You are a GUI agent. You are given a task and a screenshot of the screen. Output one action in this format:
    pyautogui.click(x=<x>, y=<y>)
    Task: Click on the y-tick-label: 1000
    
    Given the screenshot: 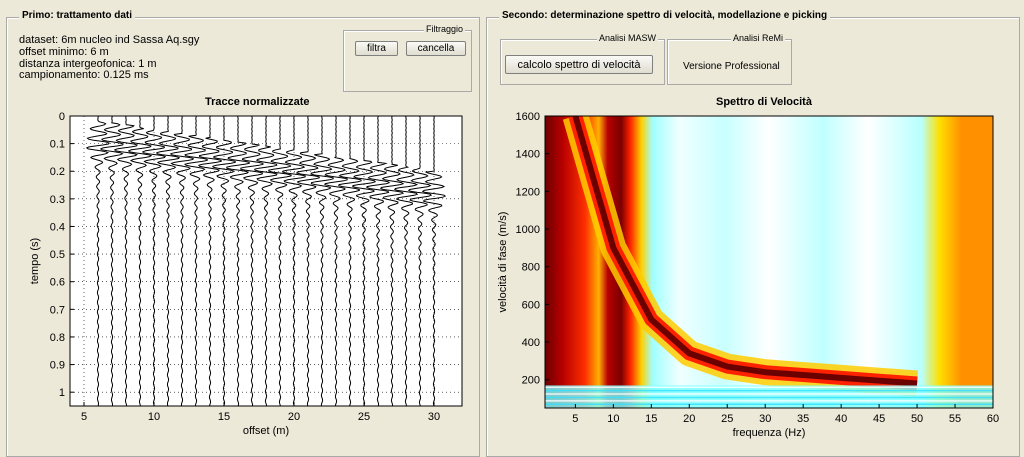 What is the action you would take?
    pyautogui.click(x=528, y=230)
    